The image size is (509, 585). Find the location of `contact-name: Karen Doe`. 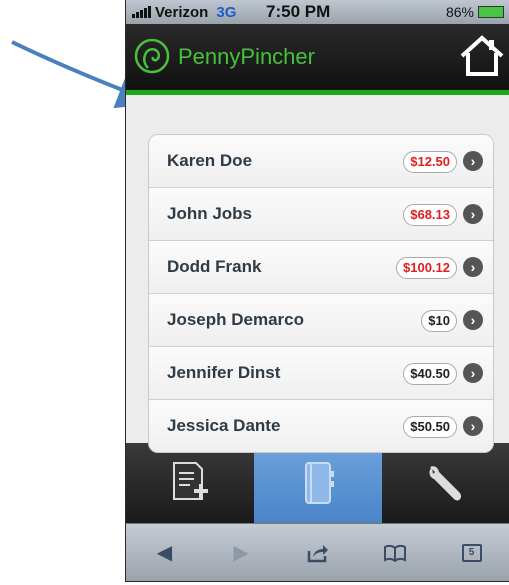

contact-name: Karen Doe is located at coordinates (210, 160).